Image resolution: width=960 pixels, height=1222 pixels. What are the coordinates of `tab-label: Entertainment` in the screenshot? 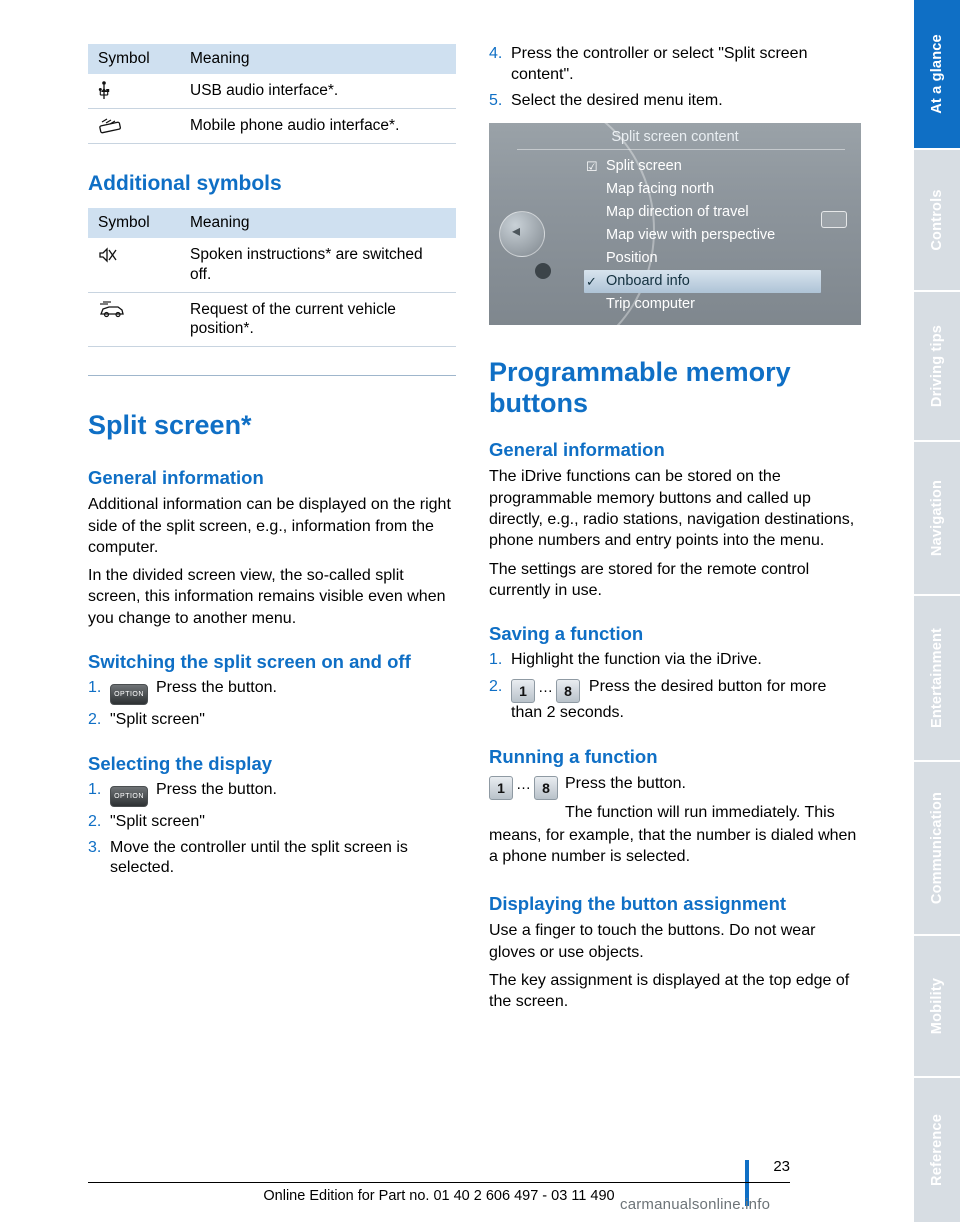 It's located at (937, 678).